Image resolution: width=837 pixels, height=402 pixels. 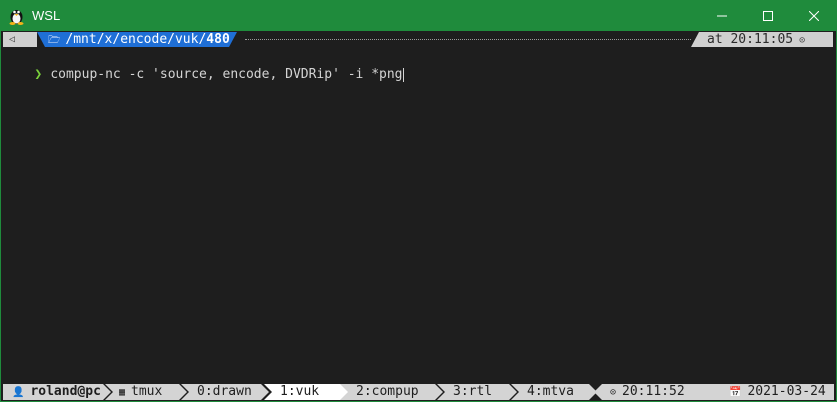 I want to click on close-icon, so click(x=814, y=15).